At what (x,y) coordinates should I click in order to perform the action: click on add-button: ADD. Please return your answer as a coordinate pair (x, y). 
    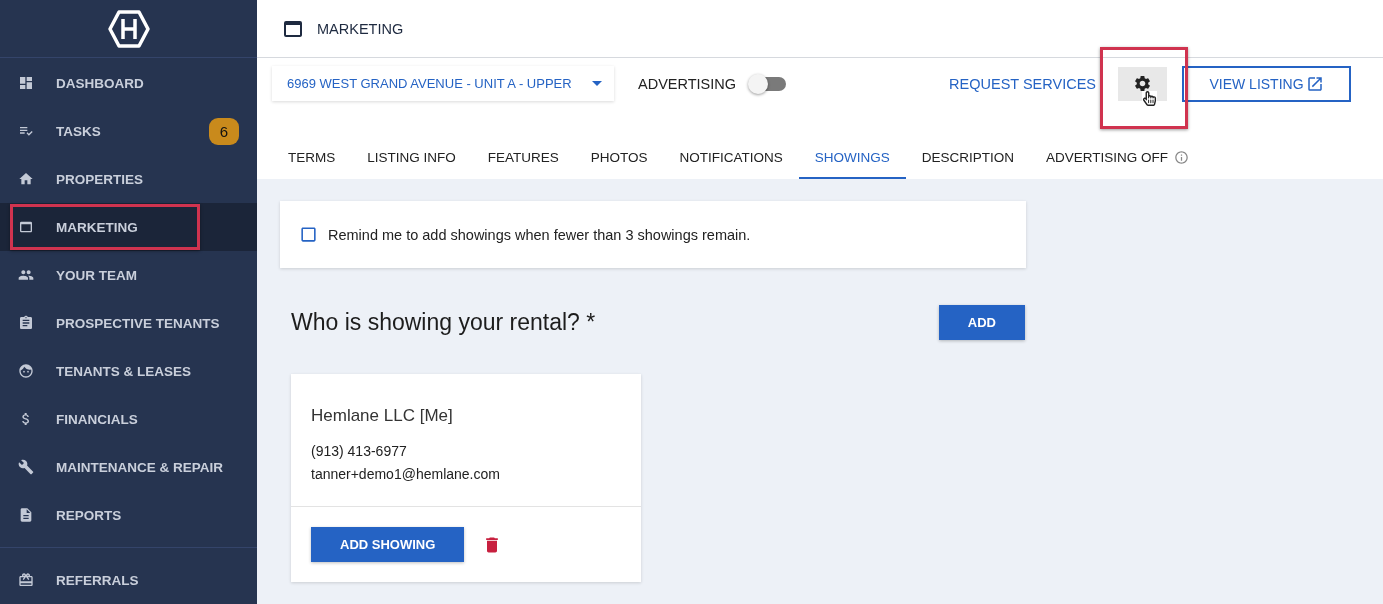
    Looking at the image, I should click on (981, 322).